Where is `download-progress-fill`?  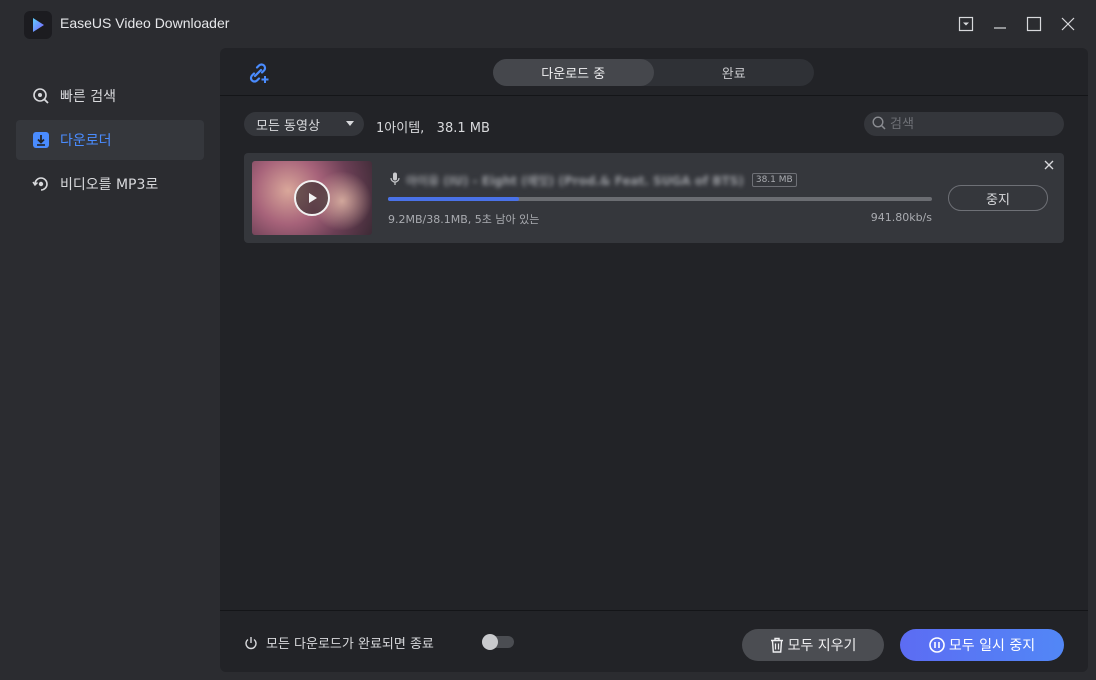
download-progress-fill is located at coordinates (453, 199).